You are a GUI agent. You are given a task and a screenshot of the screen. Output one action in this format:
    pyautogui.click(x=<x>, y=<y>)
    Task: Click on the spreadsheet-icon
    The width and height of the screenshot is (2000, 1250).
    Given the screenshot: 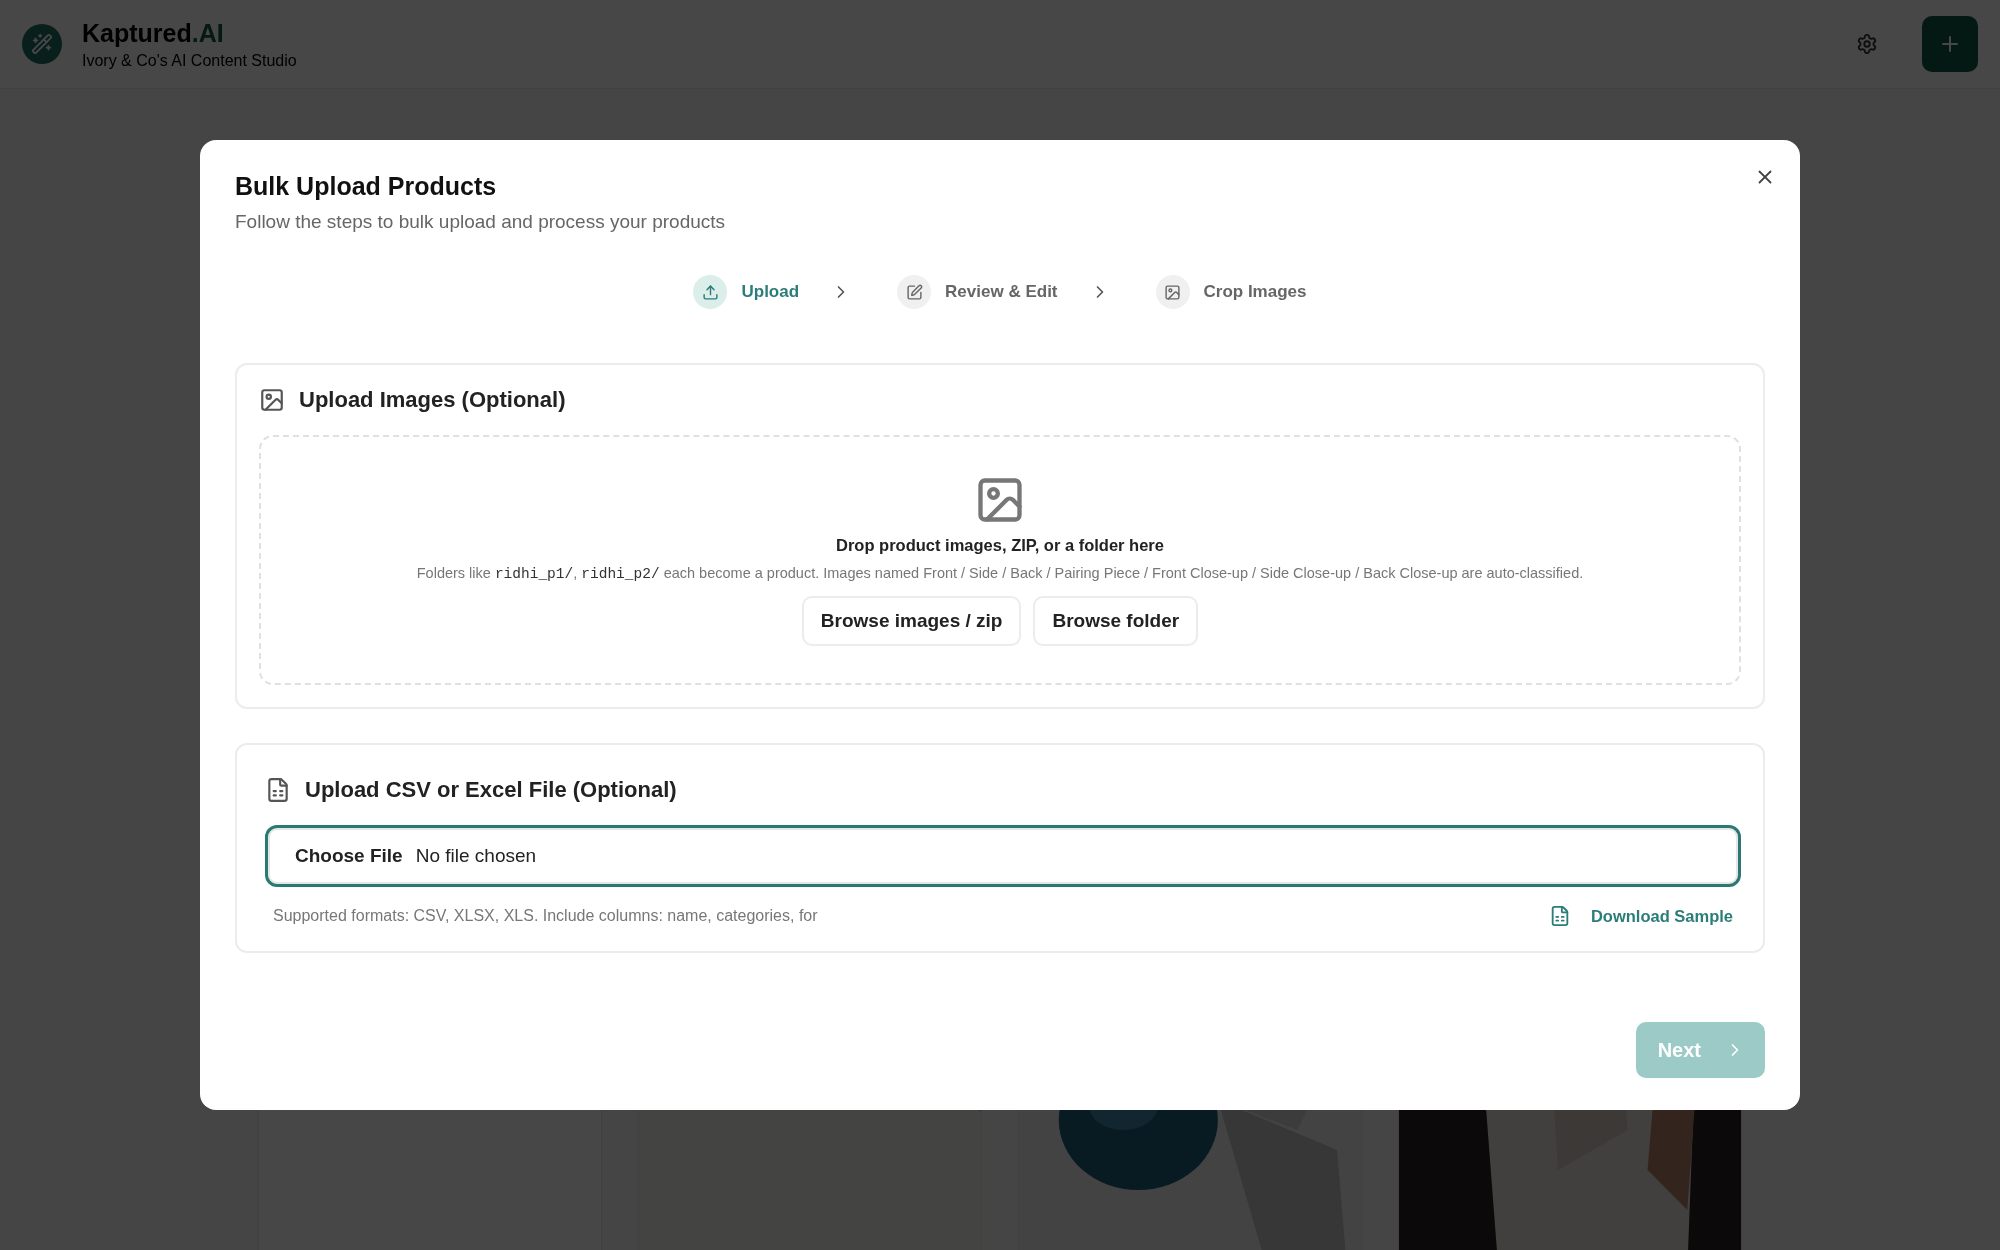 What is the action you would take?
    pyautogui.click(x=278, y=790)
    